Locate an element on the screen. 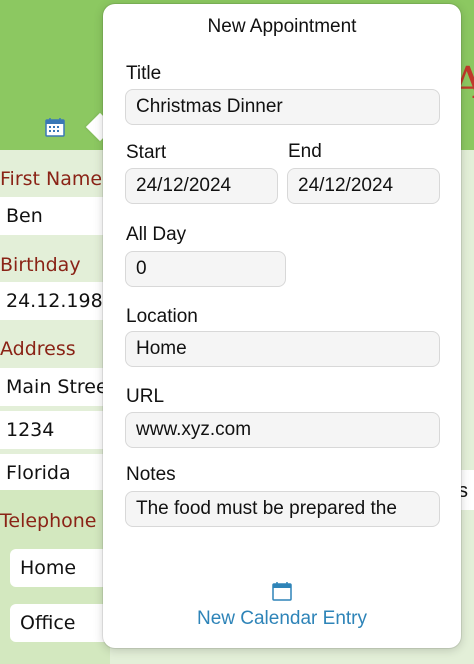 This screenshot has width=474, height=664. all-day-input: 0 is located at coordinates (205, 269).